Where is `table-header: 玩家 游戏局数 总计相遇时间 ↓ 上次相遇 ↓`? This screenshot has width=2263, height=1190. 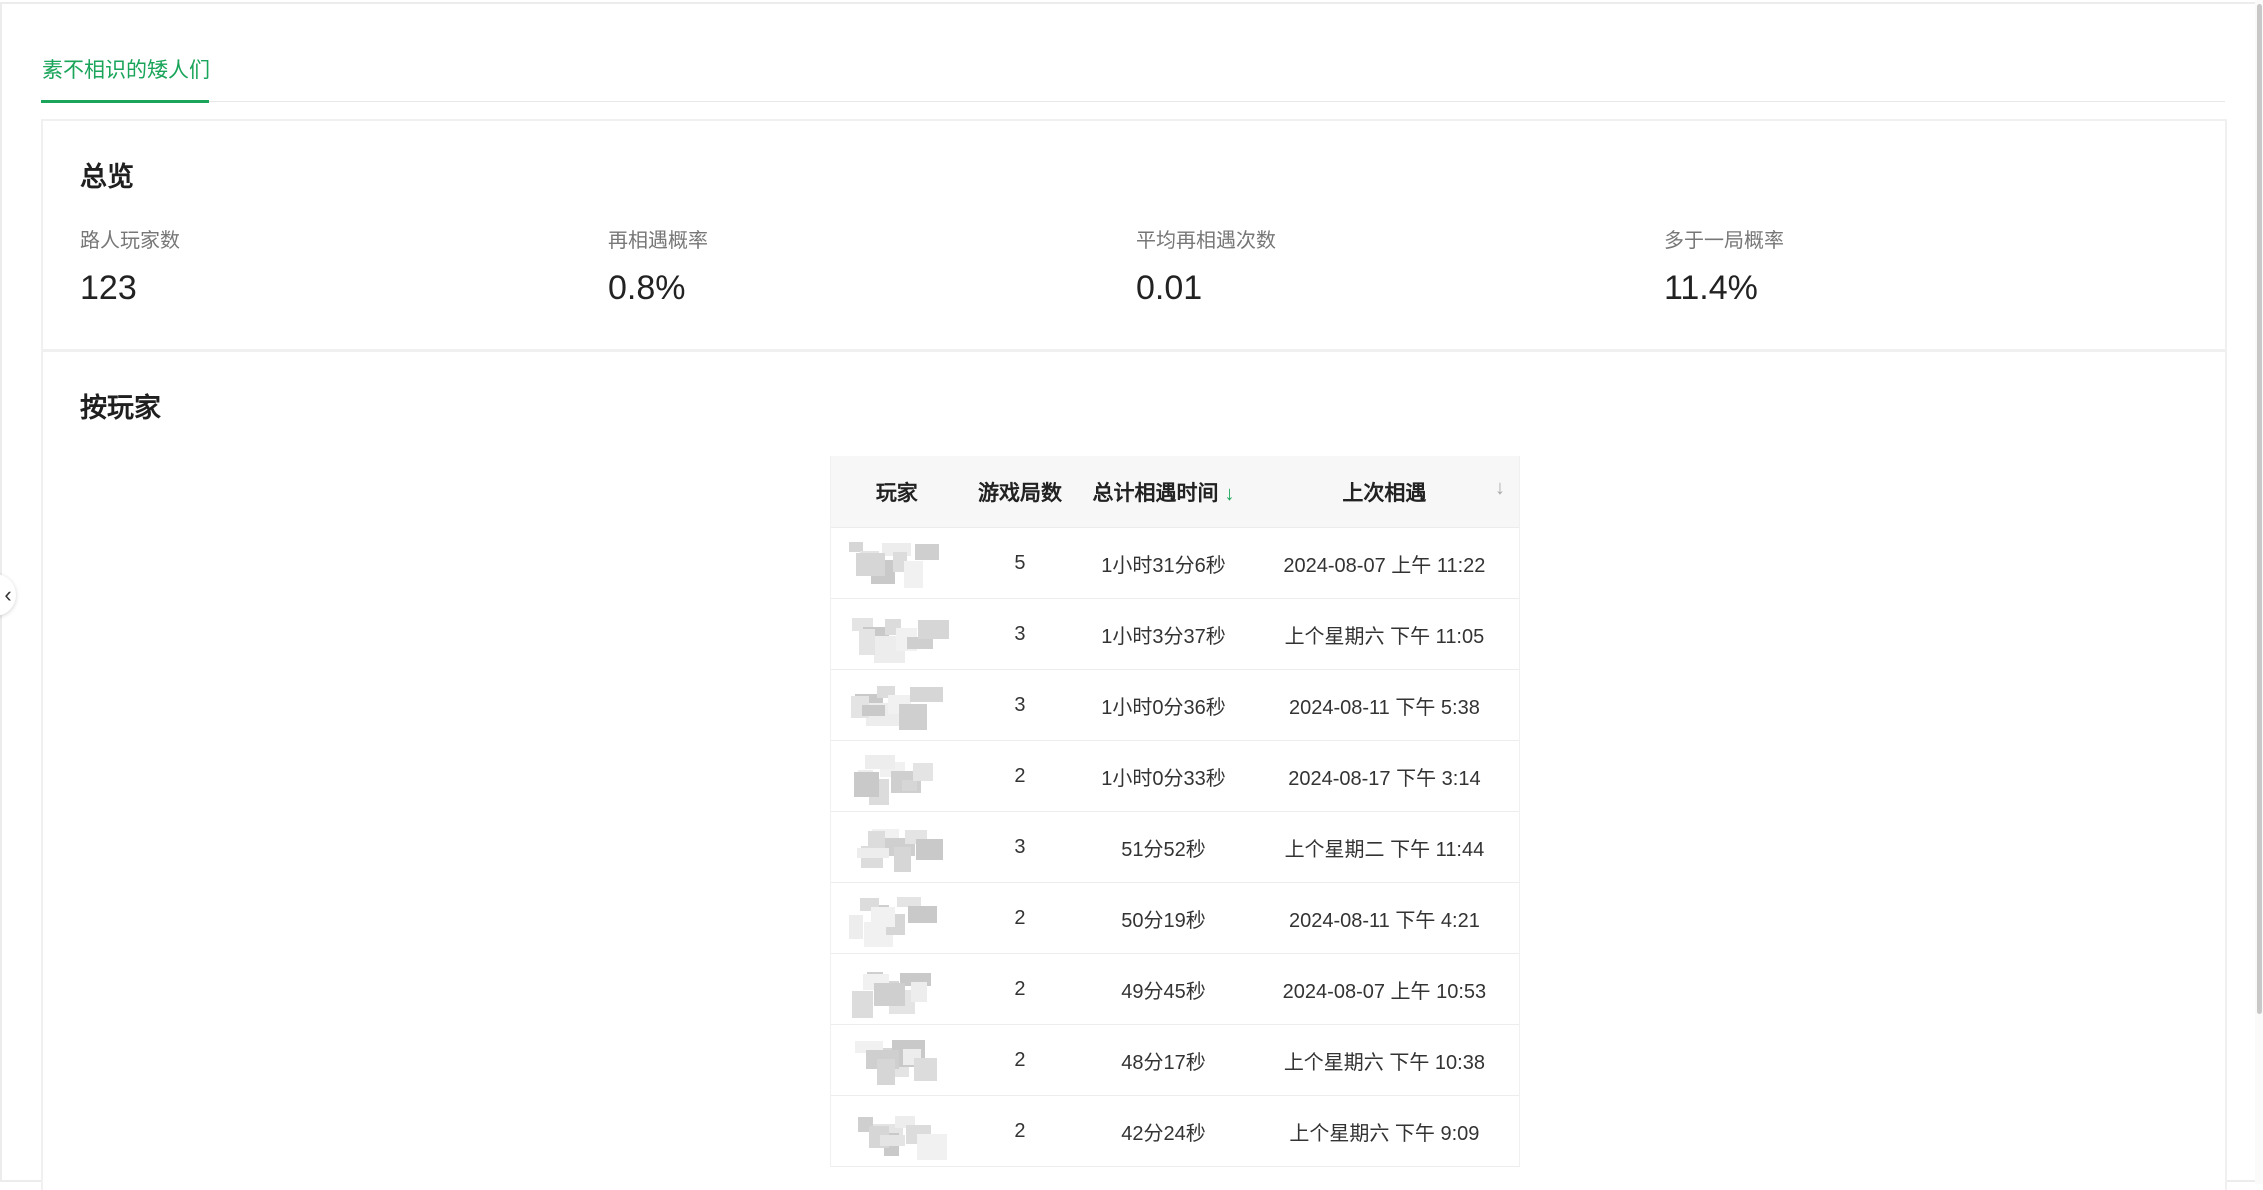 table-header: 玩家 游戏局数 总计相遇时间 ↓ 上次相遇 ↓ is located at coordinates (1175, 492).